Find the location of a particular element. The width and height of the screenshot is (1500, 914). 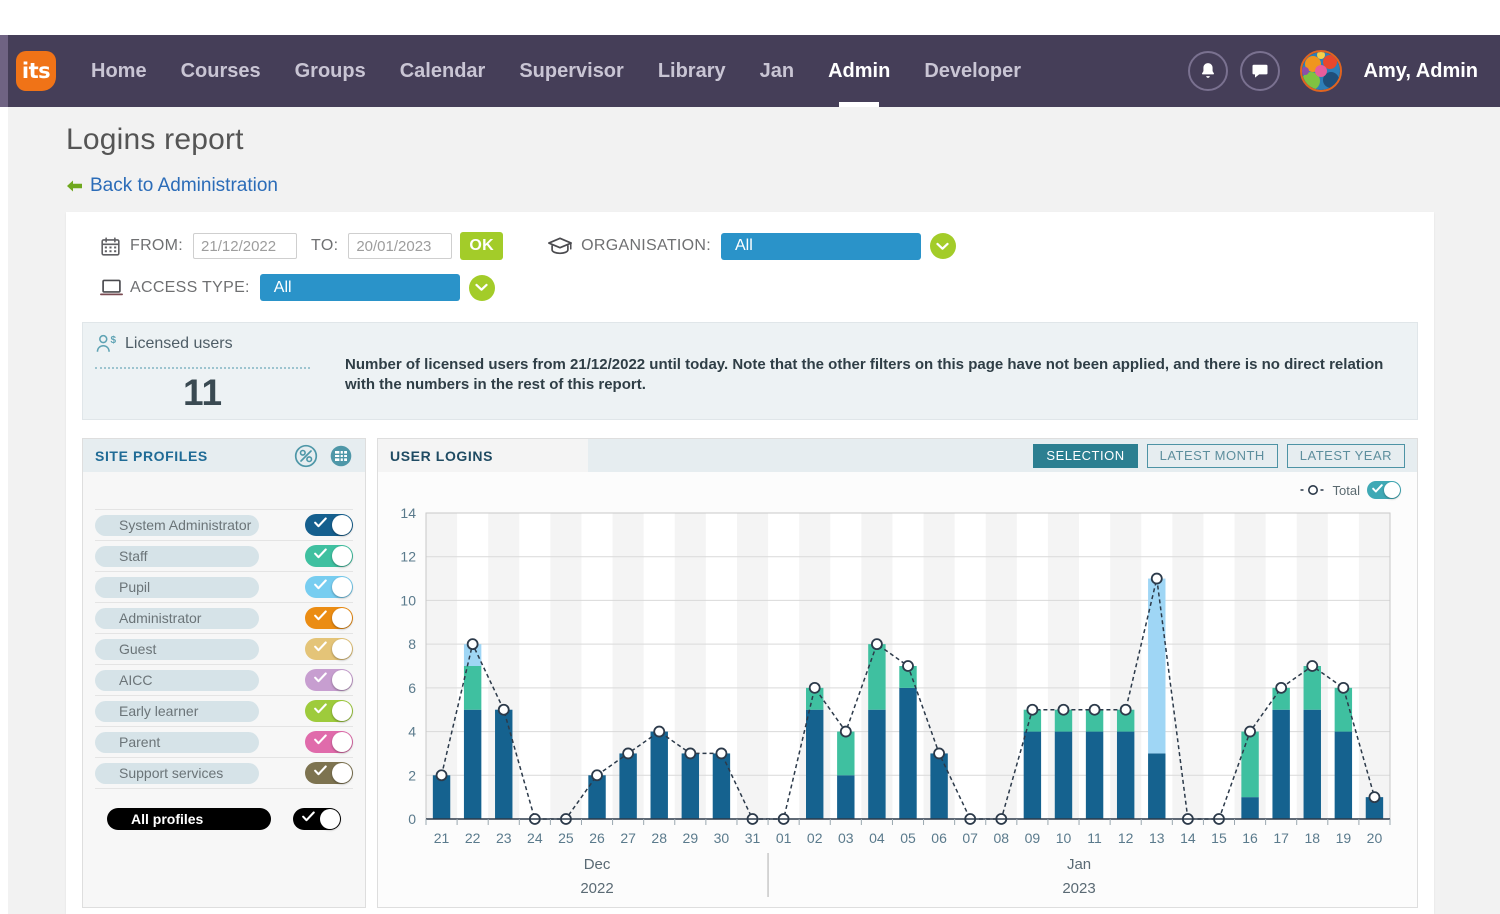

from-label: FROM: is located at coordinates (157, 245).